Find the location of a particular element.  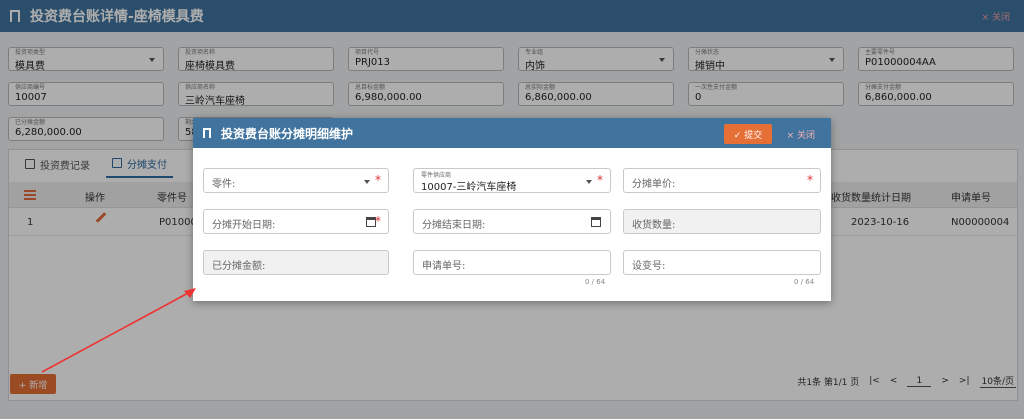

field-placeholder: 申请单号: is located at coordinates (444, 266).